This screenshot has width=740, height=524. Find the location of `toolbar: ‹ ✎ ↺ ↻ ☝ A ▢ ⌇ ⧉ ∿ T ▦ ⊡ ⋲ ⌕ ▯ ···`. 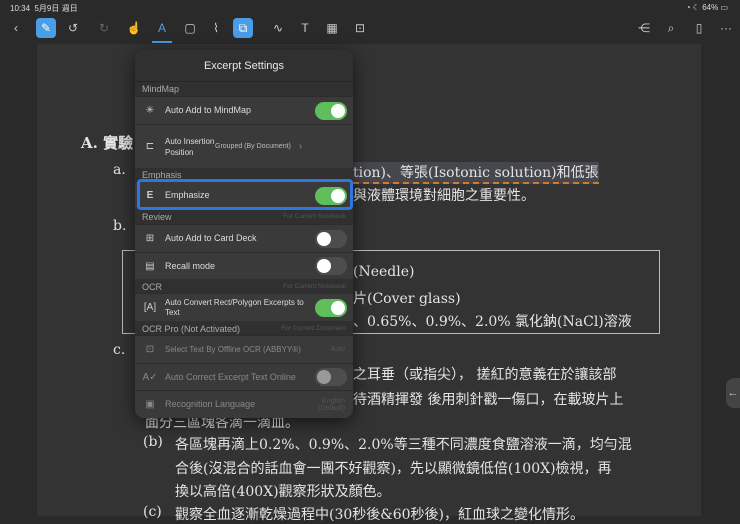

toolbar: ‹ ✎ ↺ ↻ ☝ A ▢ ⌇ ⧉ ∿ T ▦ ⊡ ⋲ ⌕ ▯ ··· is located at coordinates (370, 29).